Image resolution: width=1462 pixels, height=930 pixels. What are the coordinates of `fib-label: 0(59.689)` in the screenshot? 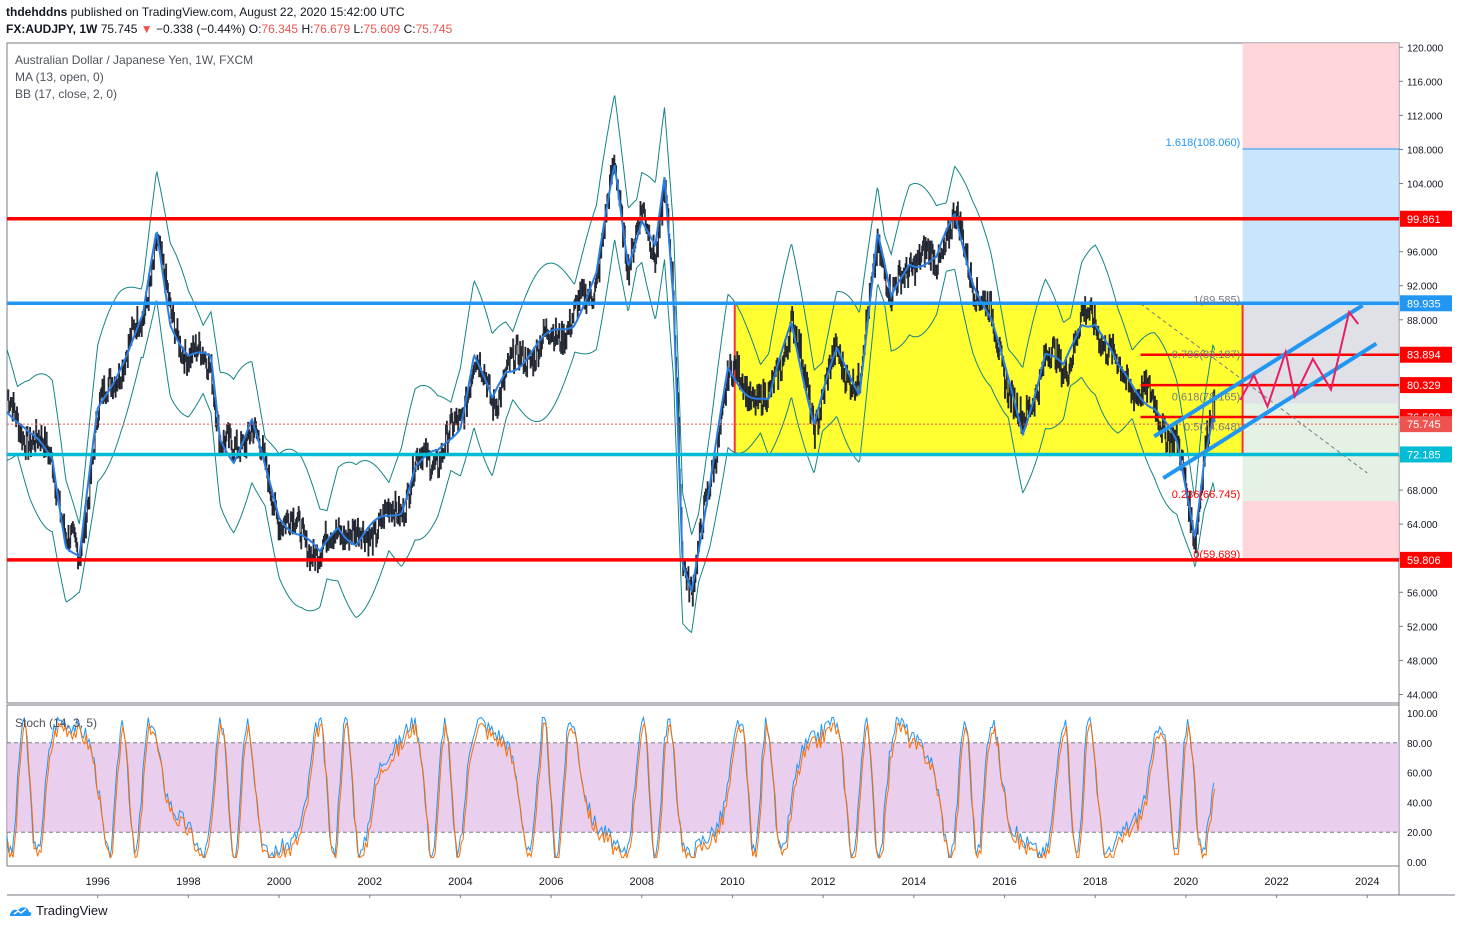 It's located at (1216, 555).